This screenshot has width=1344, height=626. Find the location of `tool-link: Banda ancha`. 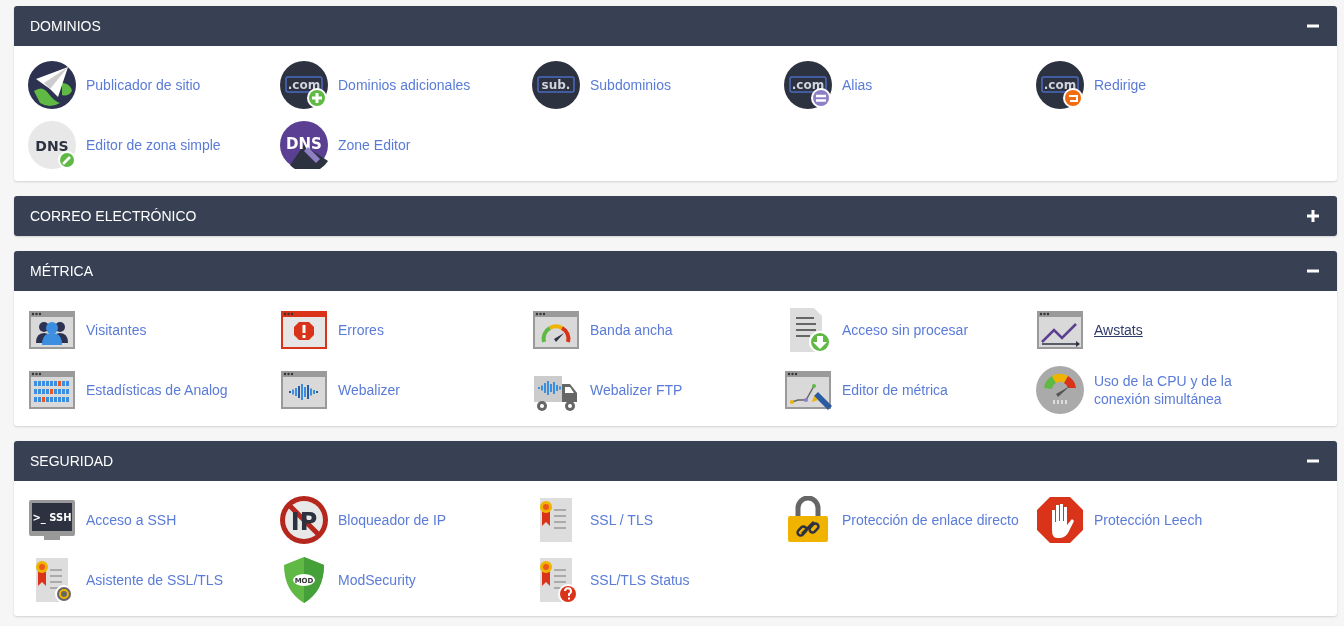

tool-link: Banda ancha is located at coordinates (634, 330).